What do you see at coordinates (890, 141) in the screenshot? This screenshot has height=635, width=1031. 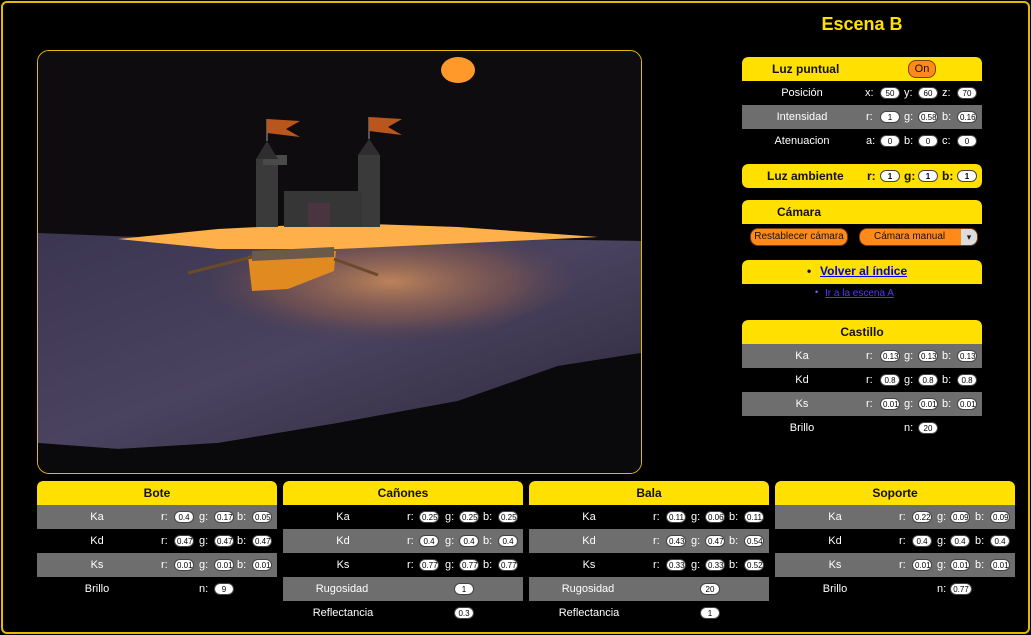 I see `attenuation-a-input: 0` at bounding box center [890, 141].